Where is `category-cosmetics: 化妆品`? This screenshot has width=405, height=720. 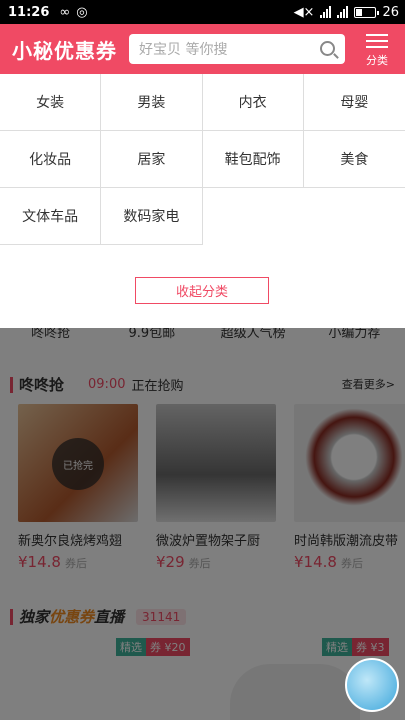 category-cosmetics: 化妆品 is located at coordinates (51, 159).